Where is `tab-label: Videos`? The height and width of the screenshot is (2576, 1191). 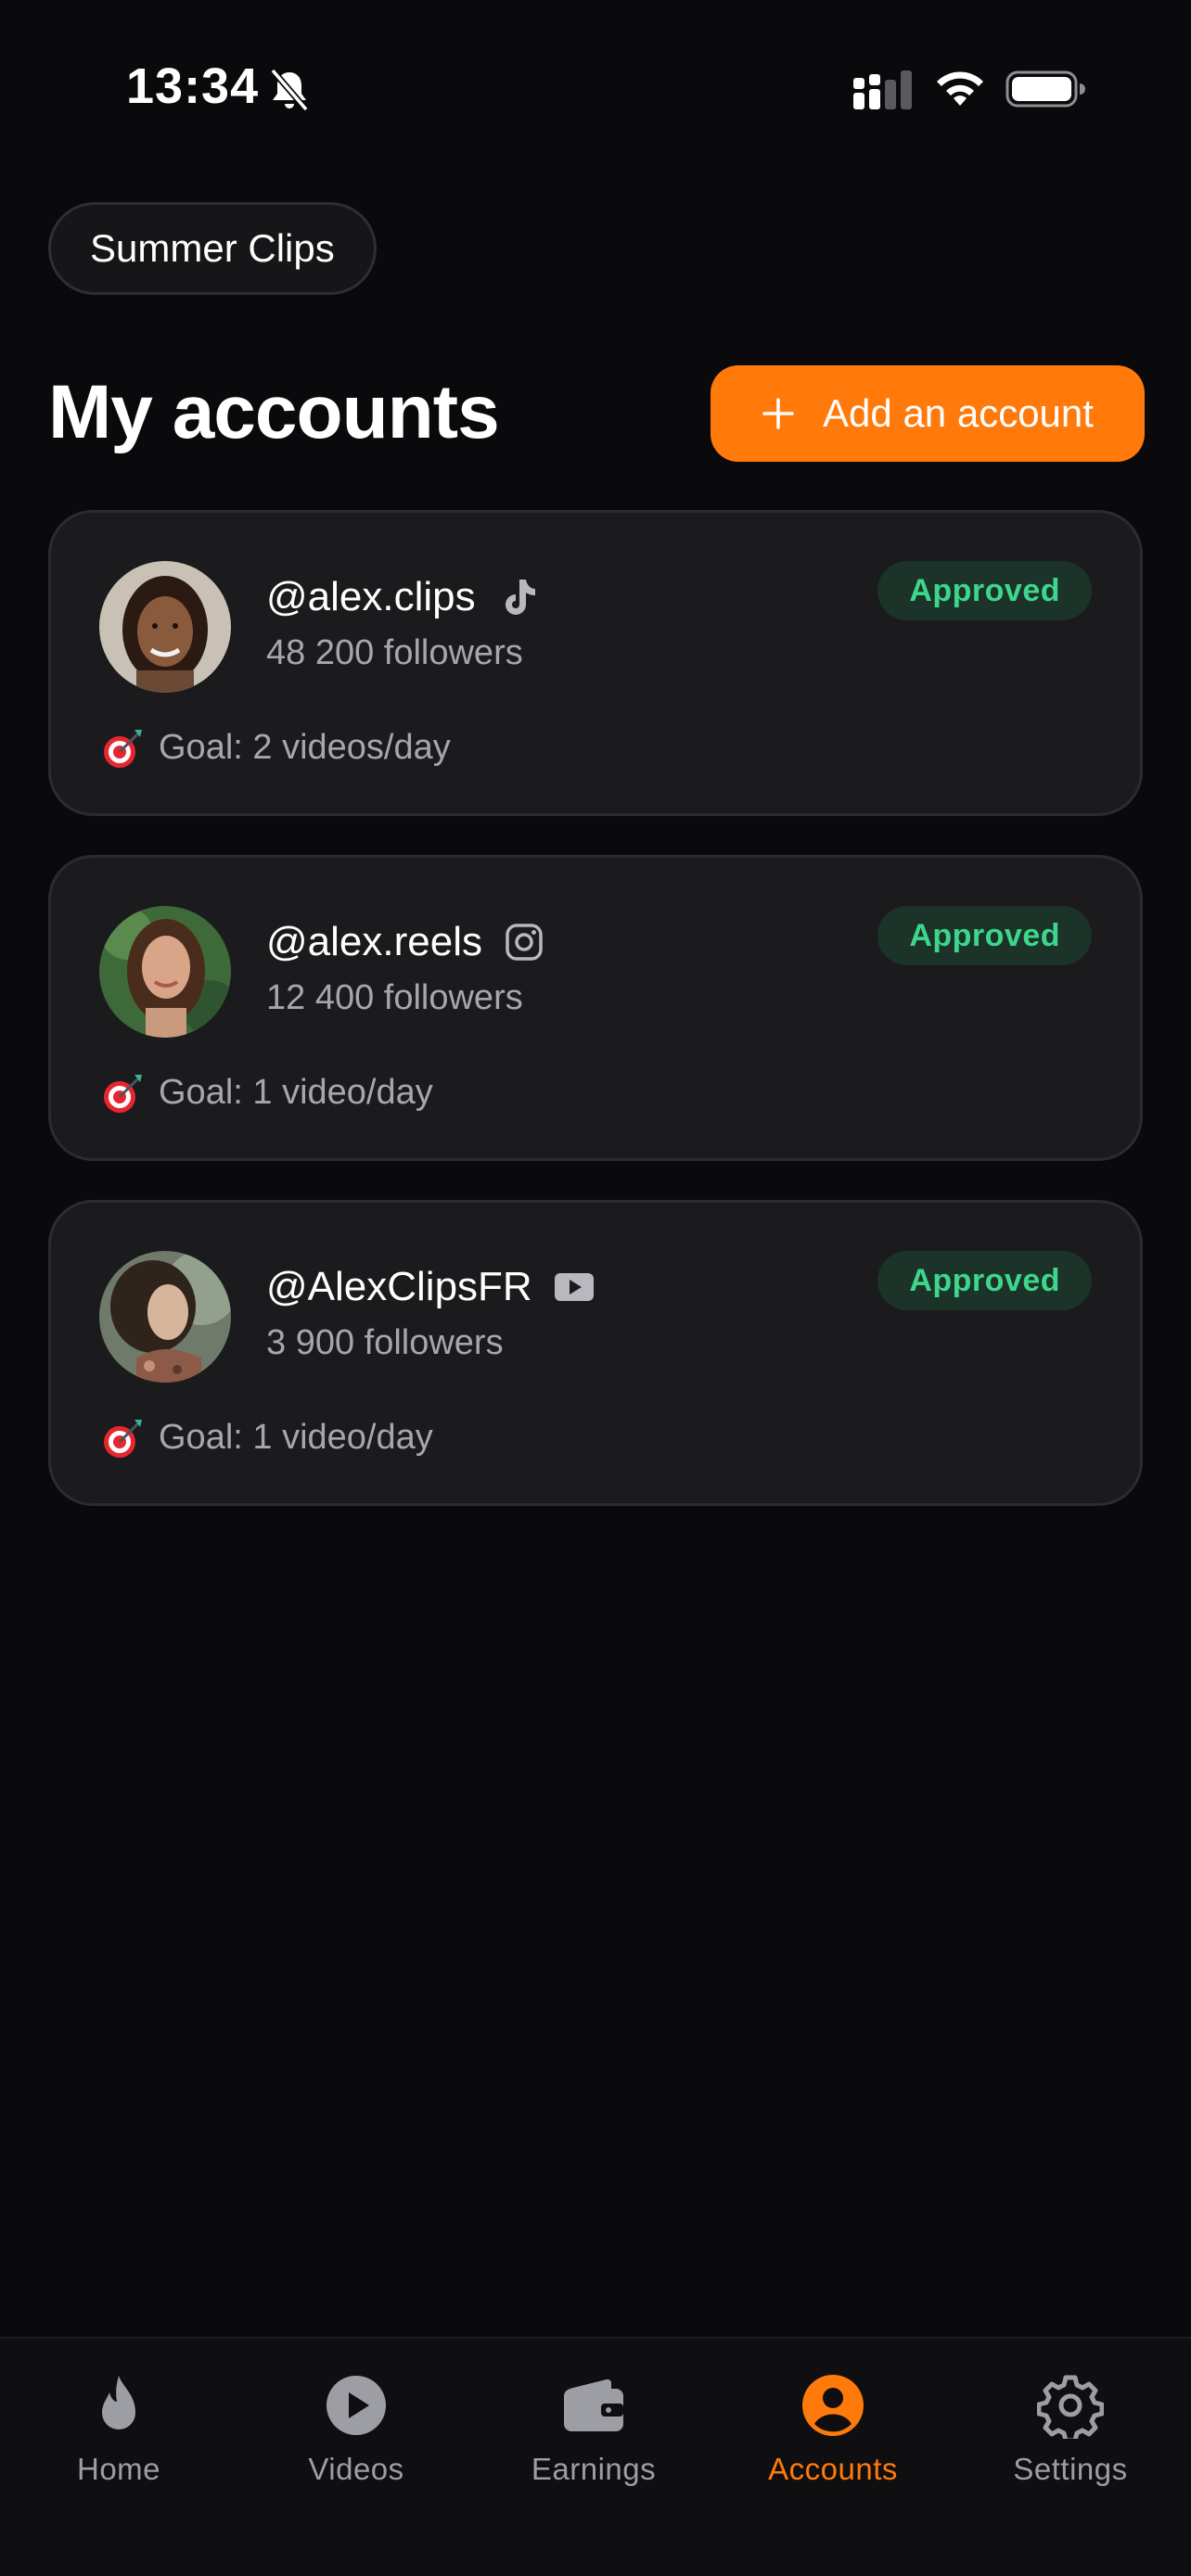 tab-label: Videos is located at coordinates (356, 2469).